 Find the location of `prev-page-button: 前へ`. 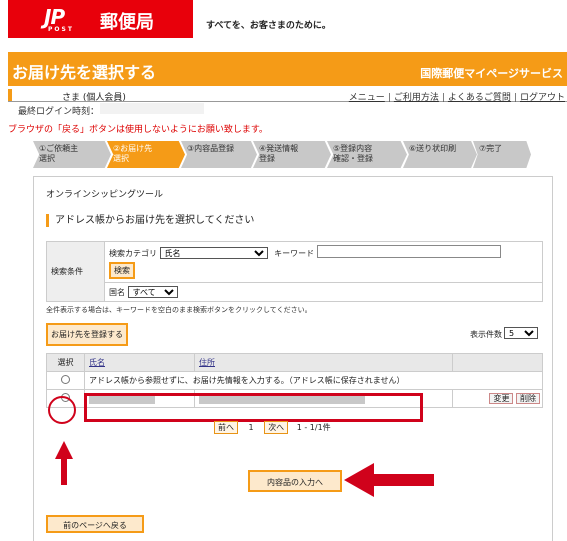

prev-page-button: 前へ is located at coordinates (226, 427).